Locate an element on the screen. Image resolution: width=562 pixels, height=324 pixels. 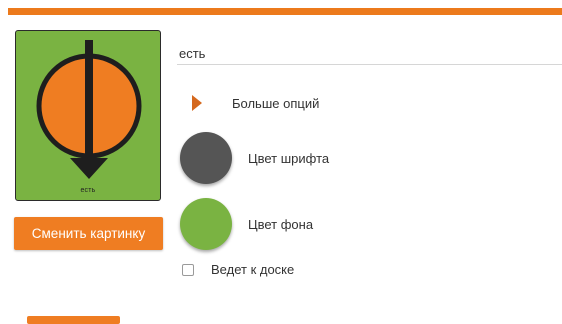
background-color-label: Цвет фона is located at coordinates (281, 224).